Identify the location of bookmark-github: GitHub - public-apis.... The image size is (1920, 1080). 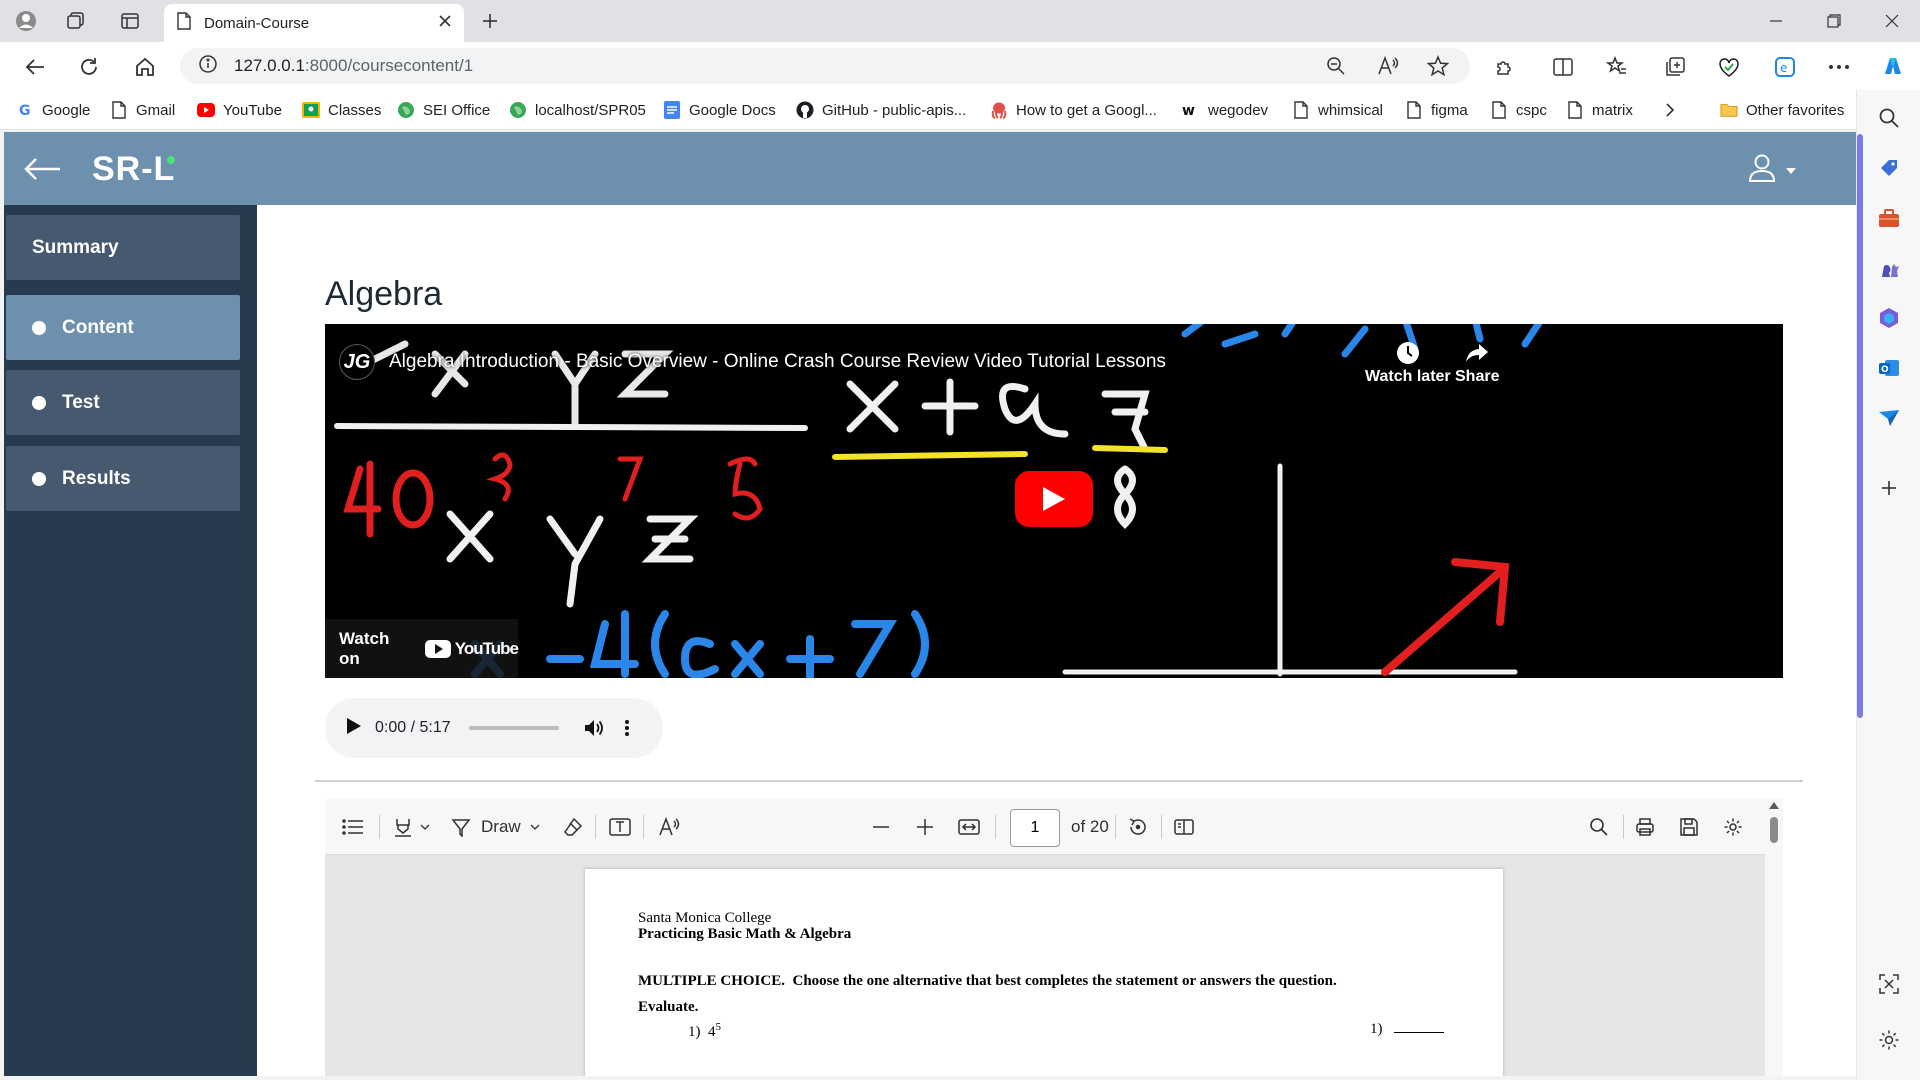
(881, 110).